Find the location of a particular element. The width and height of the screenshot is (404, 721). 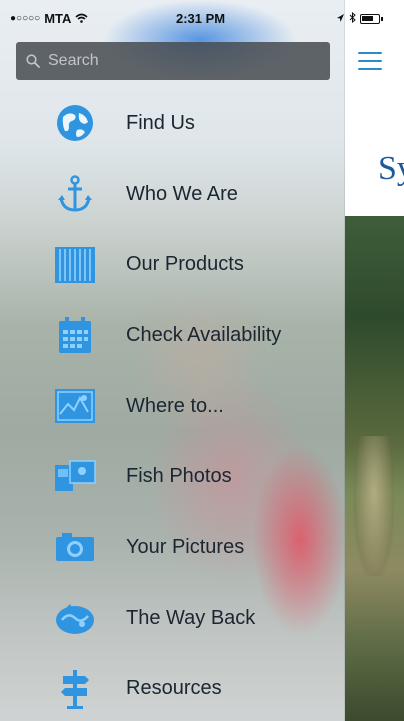

main-title: Sy is located at coordinates (391, 168).